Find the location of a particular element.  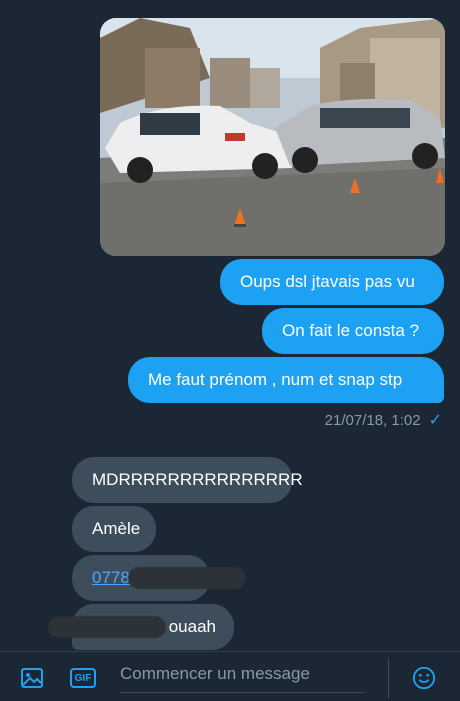

message-composer: GIF Commencer un message is located at coordinates (230, 676).